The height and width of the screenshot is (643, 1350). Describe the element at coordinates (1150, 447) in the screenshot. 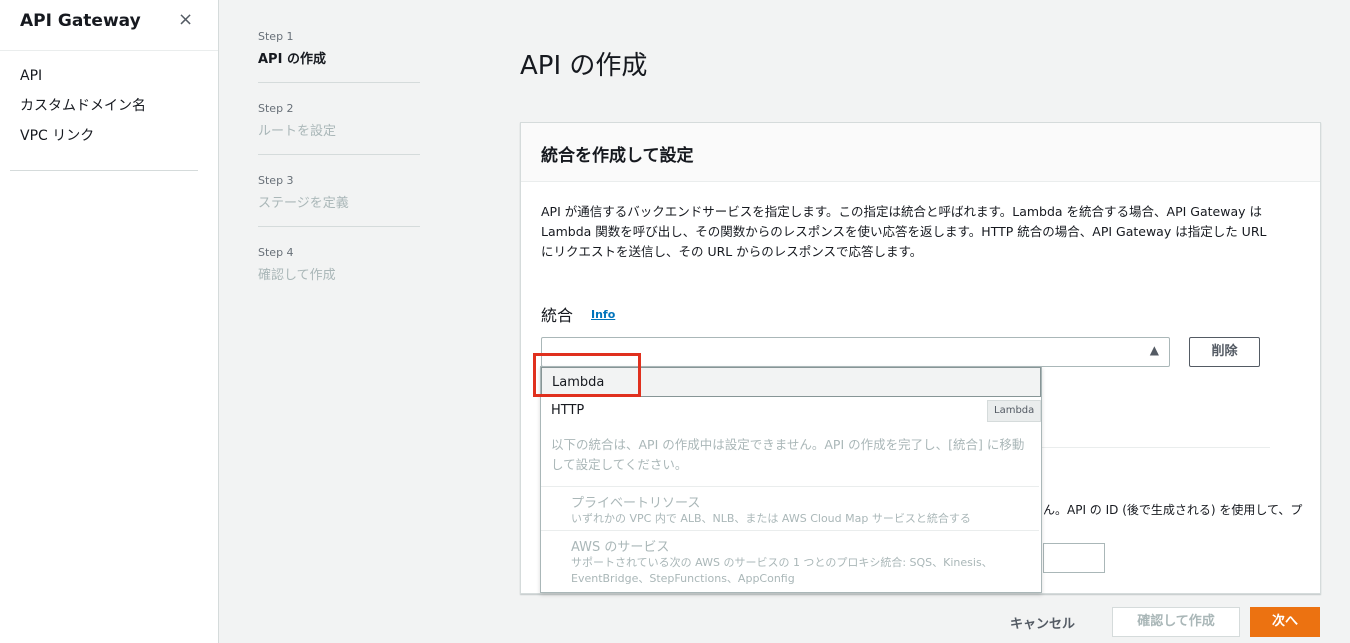

I see `panel-divider` at that location.